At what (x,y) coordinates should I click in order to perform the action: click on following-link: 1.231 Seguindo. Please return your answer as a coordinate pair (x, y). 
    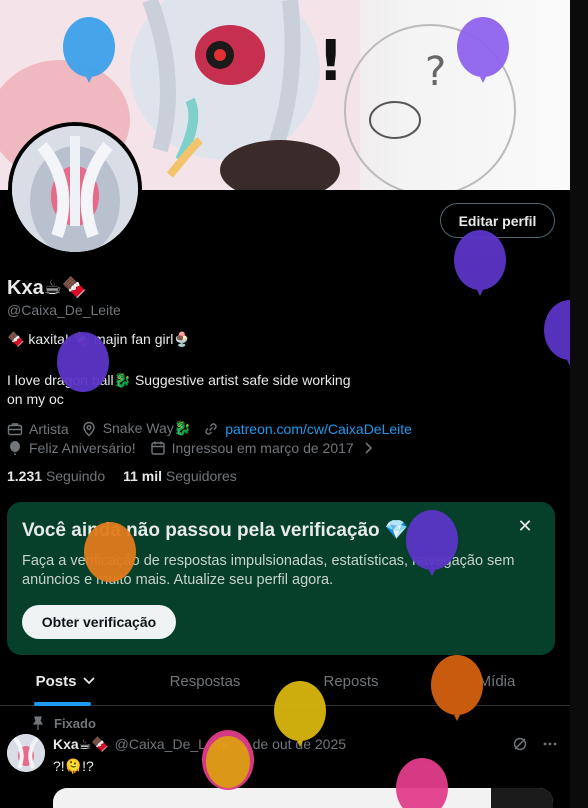
    Looking at the image, I should click on (56, 476).